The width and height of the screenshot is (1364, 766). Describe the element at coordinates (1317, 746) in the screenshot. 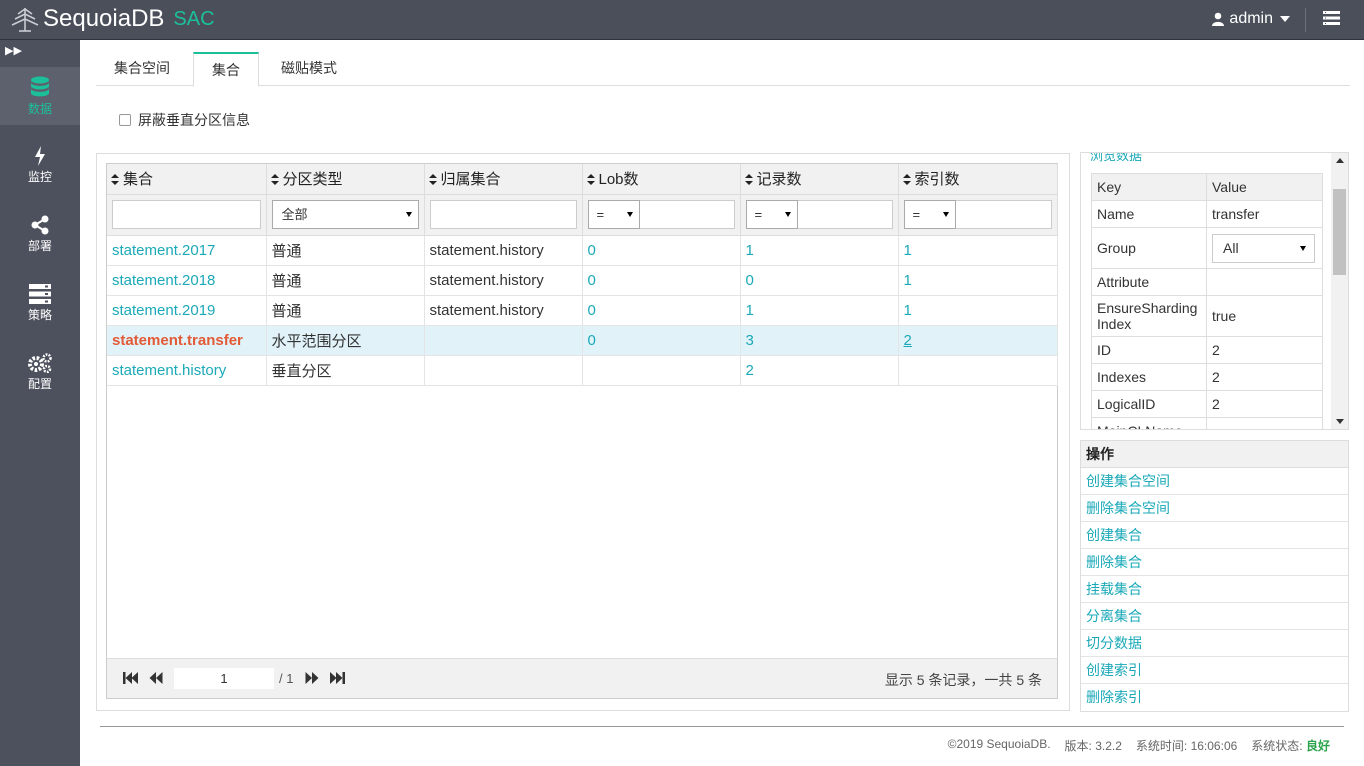

I see `status-value: 良好` at that location.